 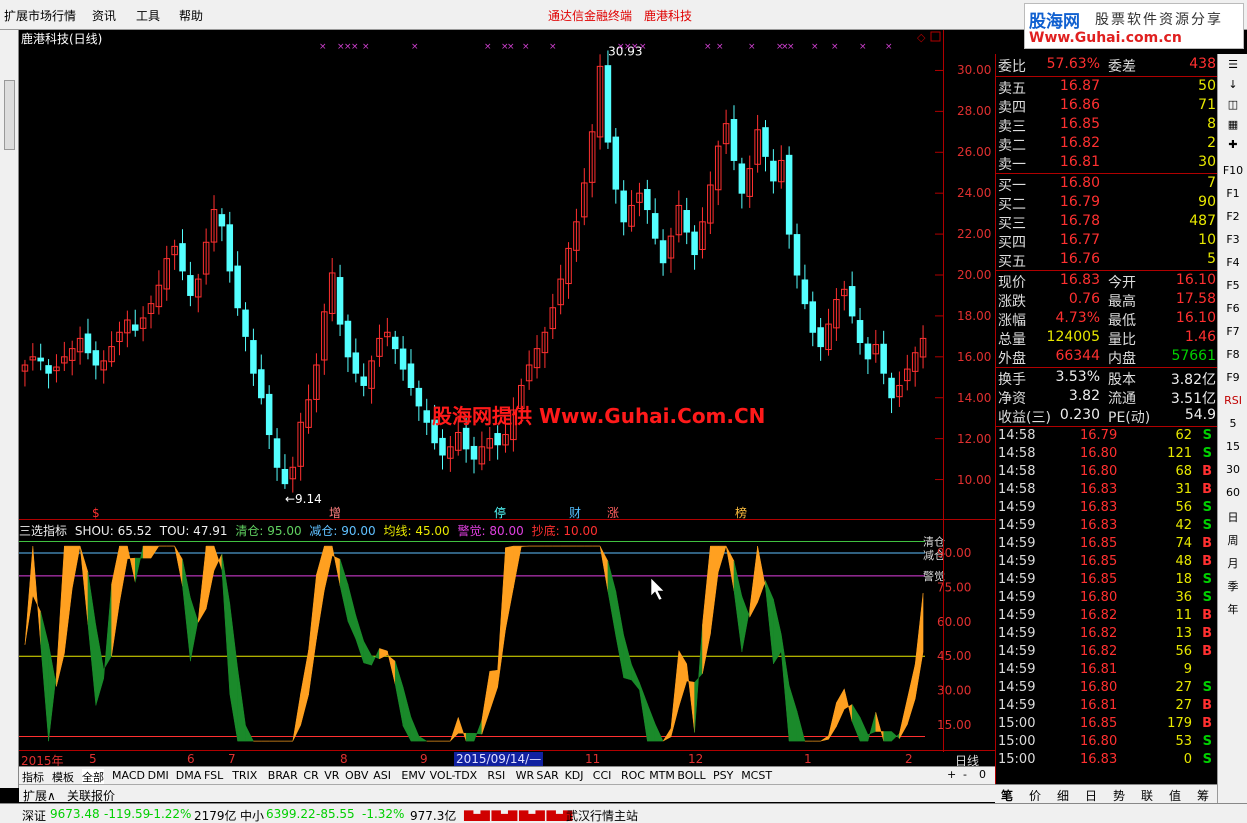 What do you see at coordinates (723, 775) in the screenshot?
I see `indicator-tab: PSY` at bounding box center [723, 775].